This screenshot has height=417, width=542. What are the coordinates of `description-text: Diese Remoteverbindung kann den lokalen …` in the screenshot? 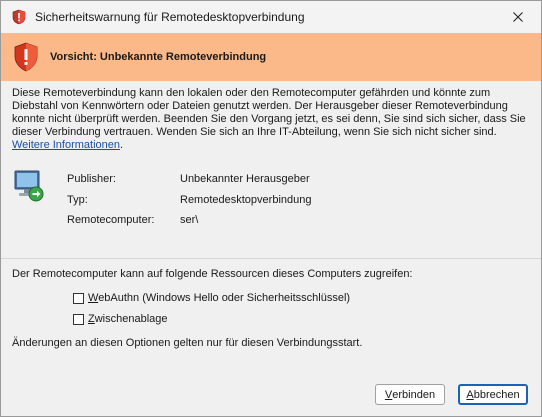 It's located at (269, 112).